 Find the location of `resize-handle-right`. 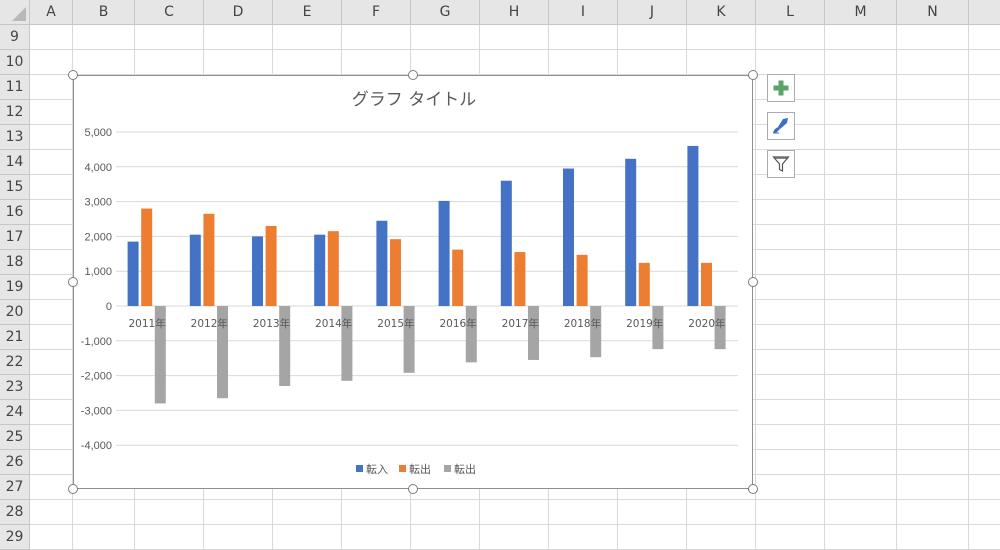

resize-handle-right is located at coordinates (753, 282).